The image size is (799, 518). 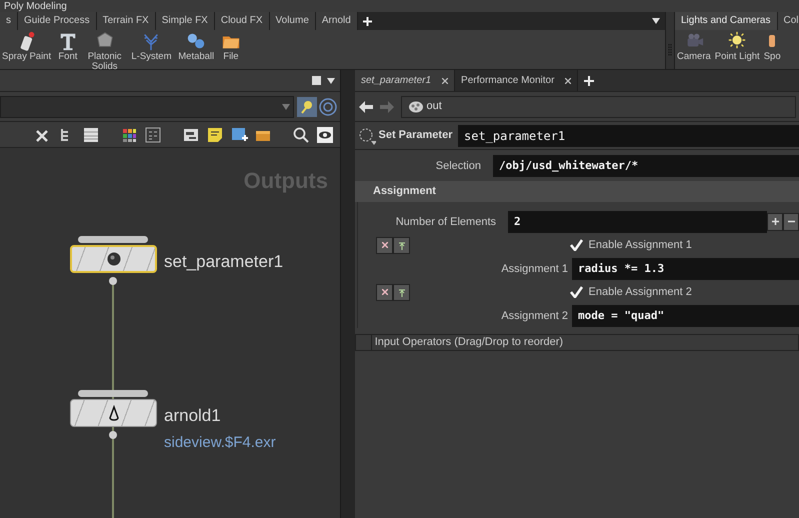 I want to click on minus-icon, so click(x=791, y=222).